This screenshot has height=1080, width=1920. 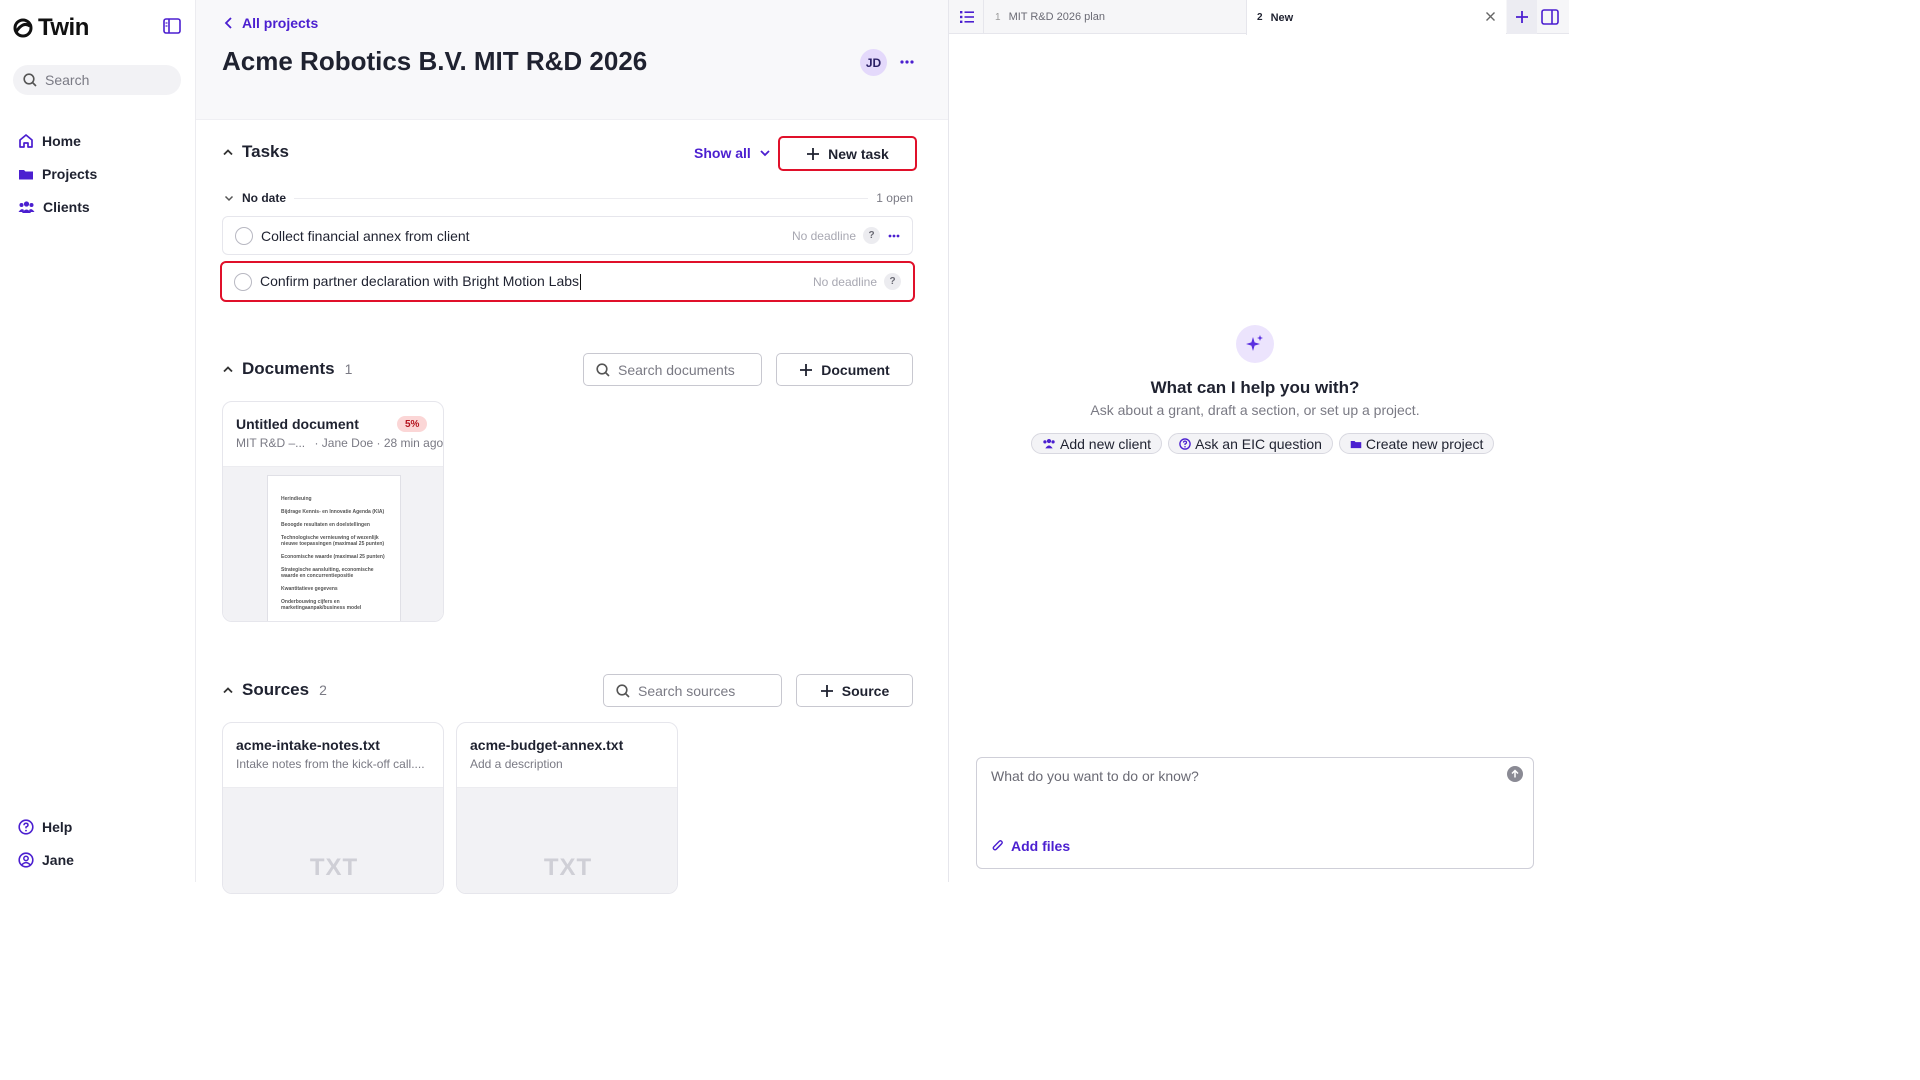 I want to click on documents-search, so click(x=672, y=369).